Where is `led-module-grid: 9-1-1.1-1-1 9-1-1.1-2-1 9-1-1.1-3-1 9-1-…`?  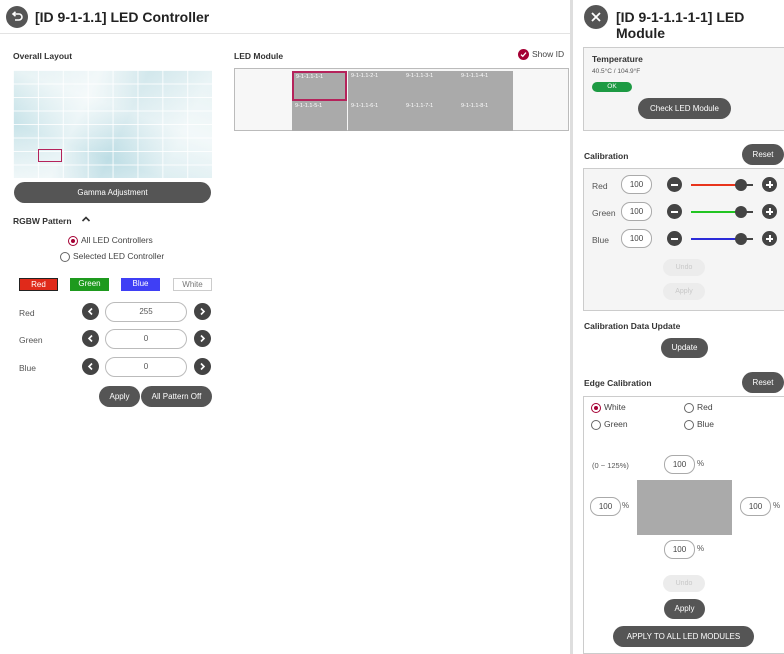
led-module-grid: 9-1-1.1-1-1 9-1-1.1-2-1 9-1-1.1-3-1 9-1-… is located at coordinates (401, 99).